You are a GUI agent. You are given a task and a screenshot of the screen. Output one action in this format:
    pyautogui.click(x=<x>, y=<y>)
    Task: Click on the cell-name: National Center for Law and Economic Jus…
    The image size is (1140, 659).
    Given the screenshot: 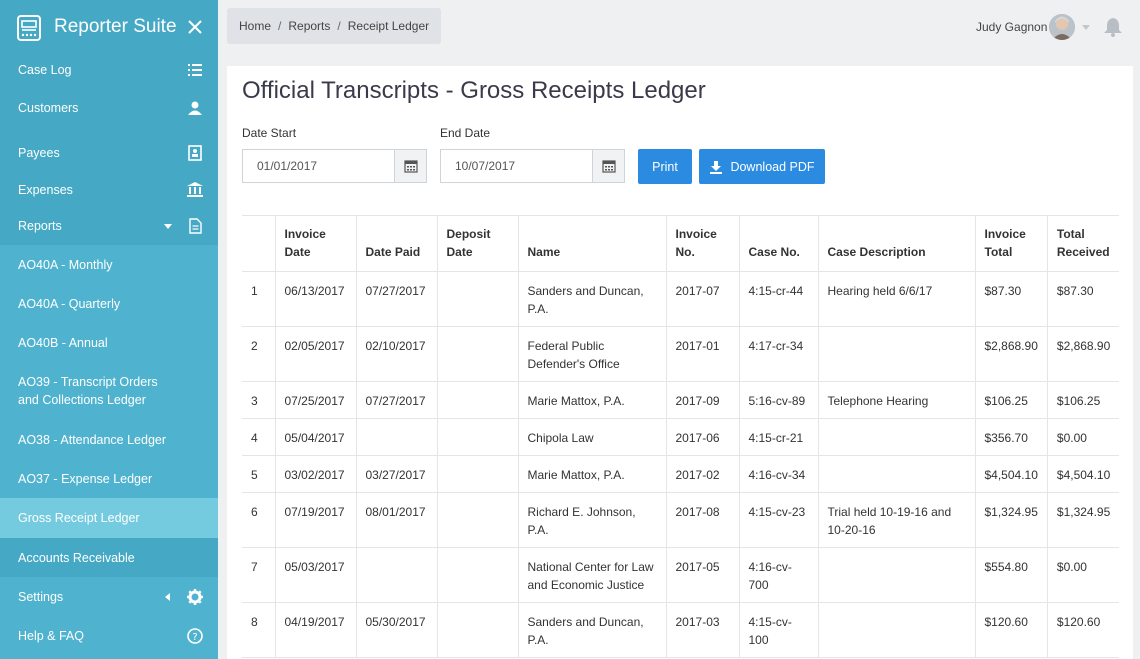 What is the action you would take?
    pyautogui.click(x=592, y=575)
    